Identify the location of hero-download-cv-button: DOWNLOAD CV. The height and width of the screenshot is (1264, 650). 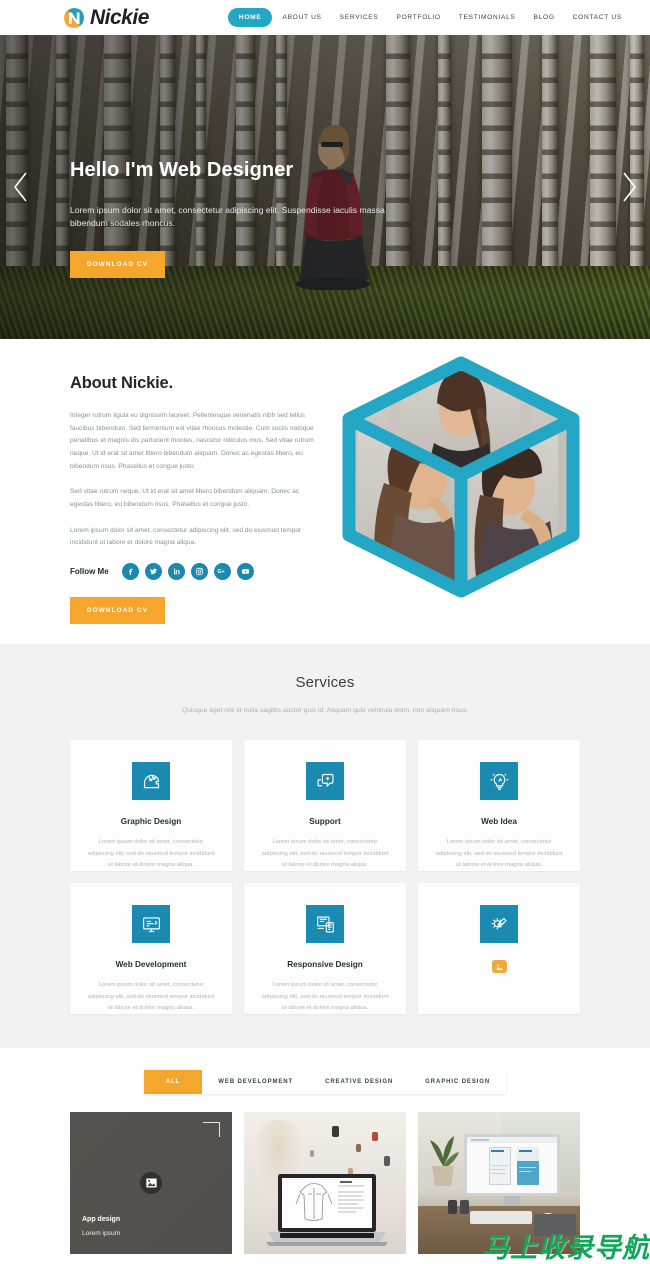
(118, 264).